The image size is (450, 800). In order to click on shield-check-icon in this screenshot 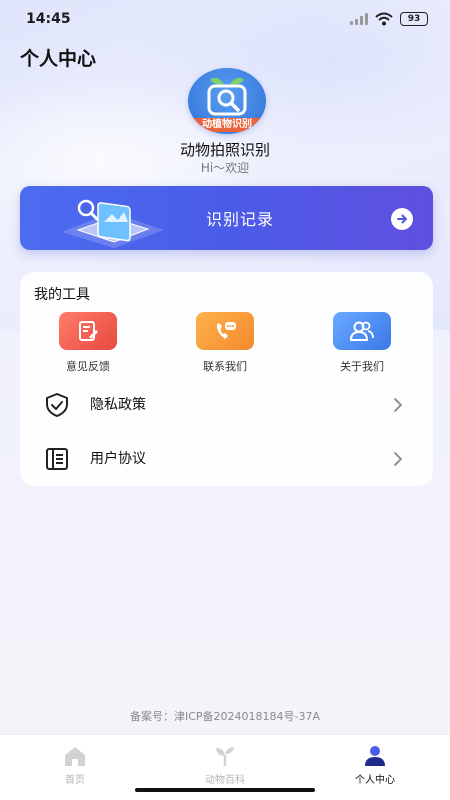, I will do `click(57, 405)`.